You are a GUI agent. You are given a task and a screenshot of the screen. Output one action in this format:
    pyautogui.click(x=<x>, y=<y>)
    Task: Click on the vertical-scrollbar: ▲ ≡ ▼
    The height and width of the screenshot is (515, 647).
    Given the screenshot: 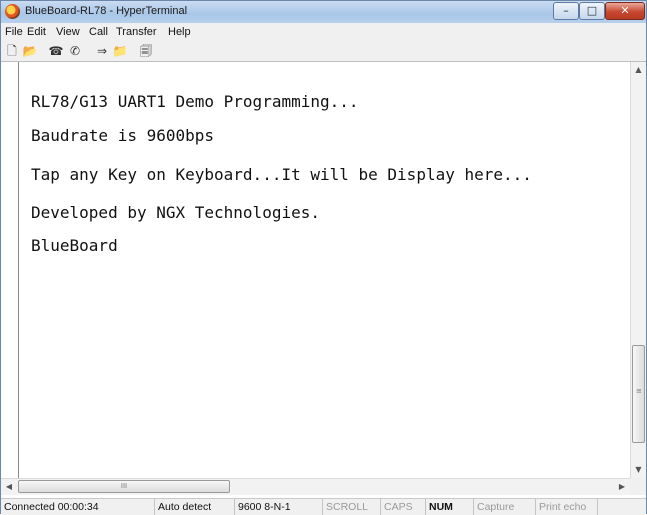 What is the action you would take?
    pyautogui.click(x=638, y=270)
    